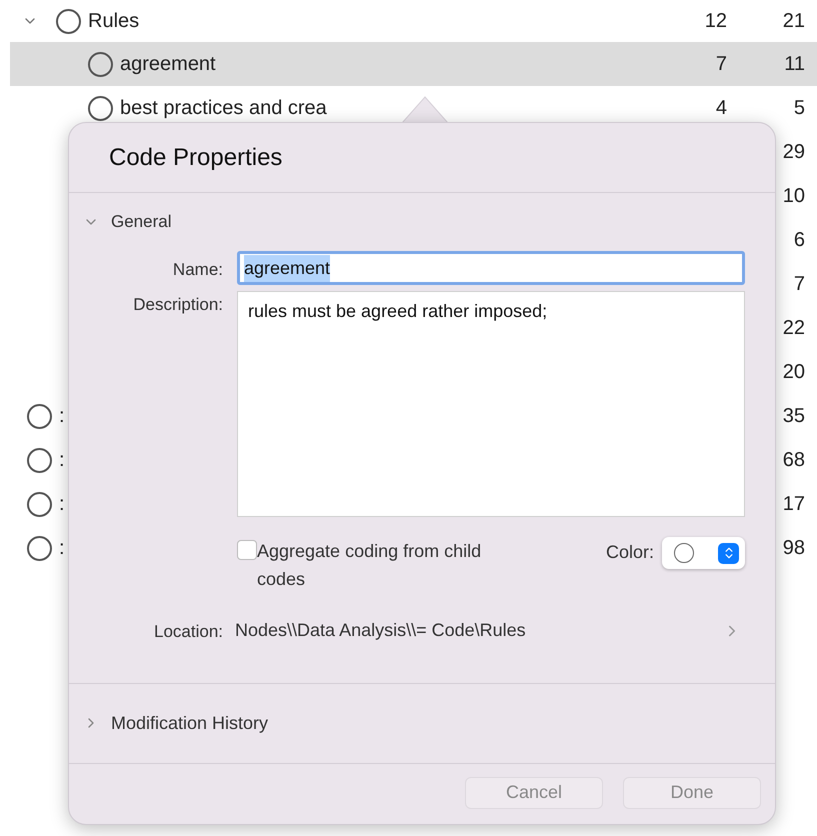  What do you see at coordinates (114, 21) in the screenshot?
I see `row-label: Rules` at bounding box center [114, 21].